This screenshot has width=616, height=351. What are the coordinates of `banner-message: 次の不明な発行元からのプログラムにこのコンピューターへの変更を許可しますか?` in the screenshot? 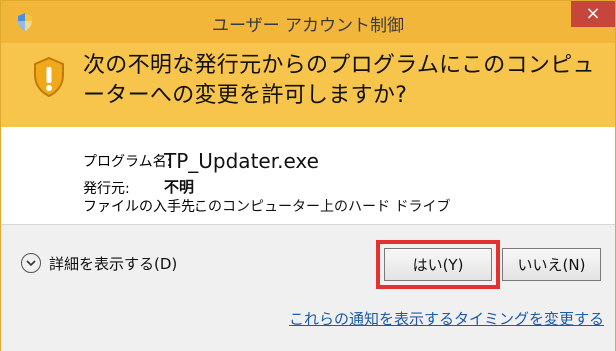 It's located at (339, 80).